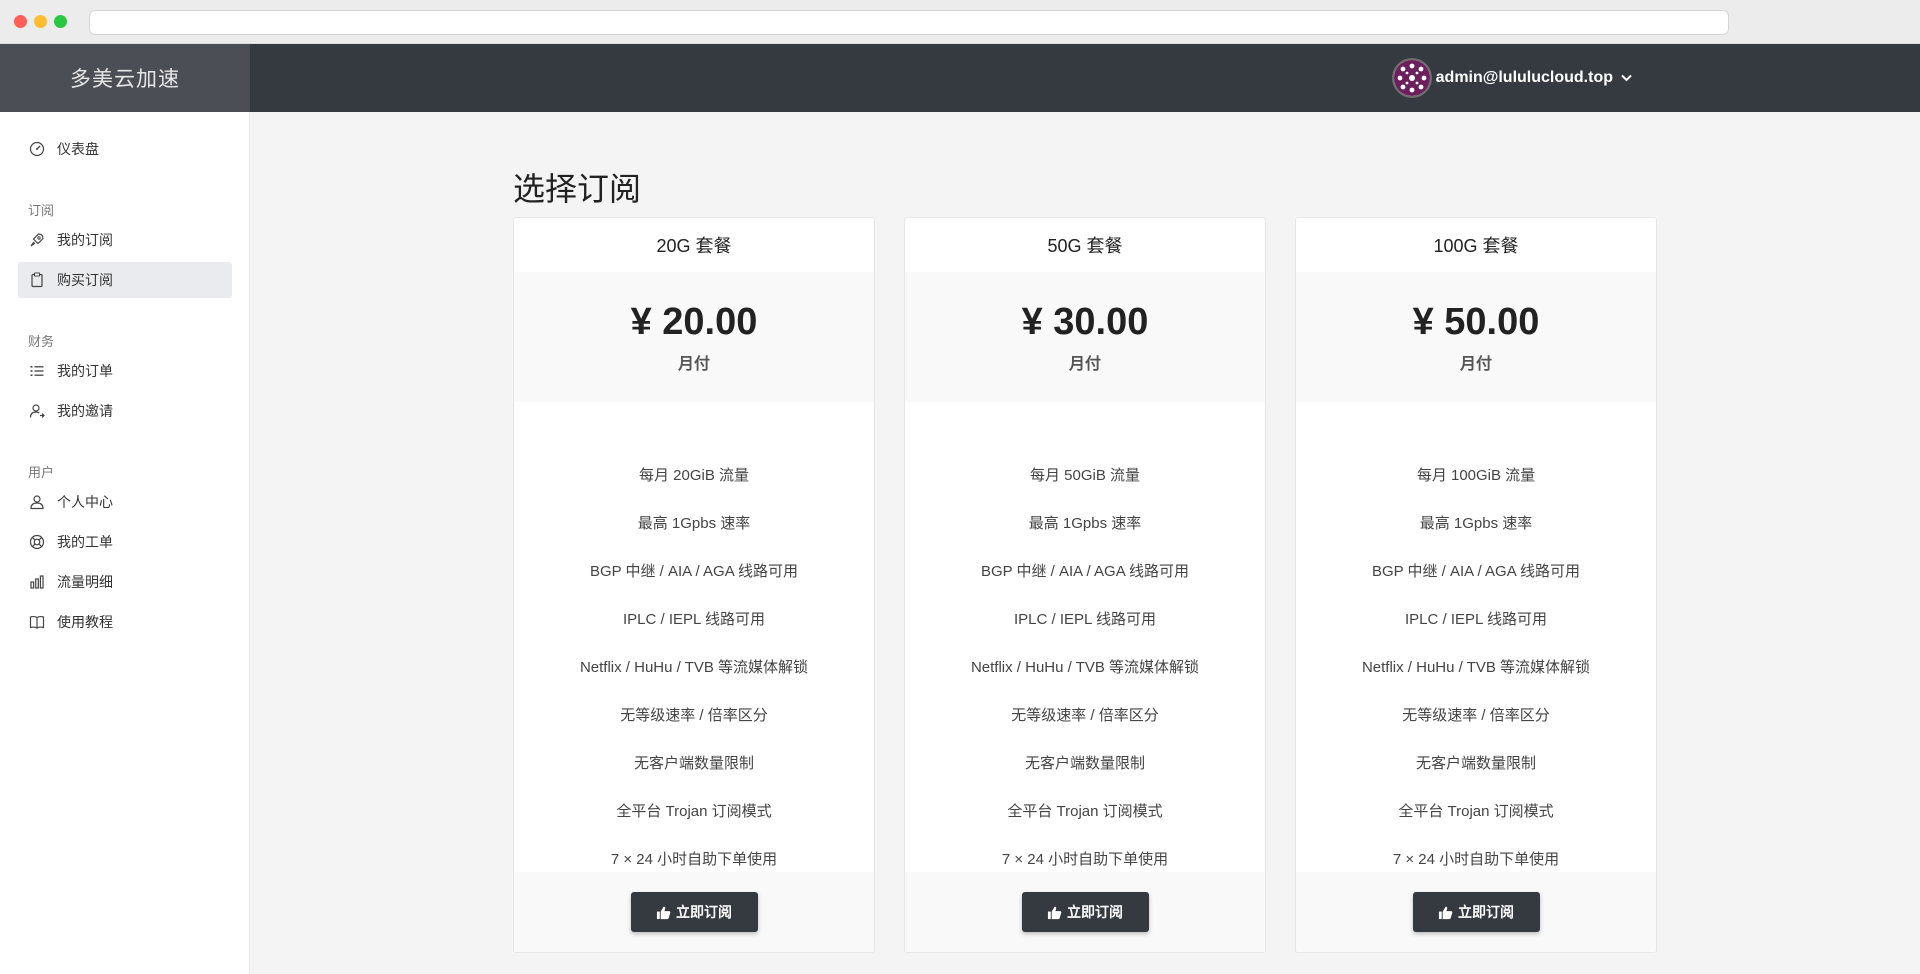 Image resolution: width=1920 pixels, height=974 pixels. What do you see at coordinates (85, 411) in the screenshot?
I see `sidebar-item-label: 我的邀请` at bounding box center [85, 411].